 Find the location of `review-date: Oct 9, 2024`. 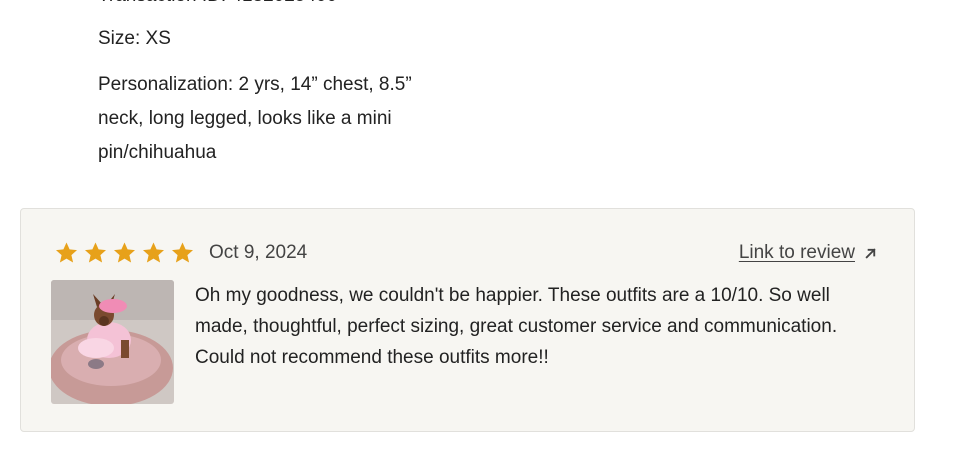

review-date: Oct 9, 2024 is located at coordinates (258, 252).